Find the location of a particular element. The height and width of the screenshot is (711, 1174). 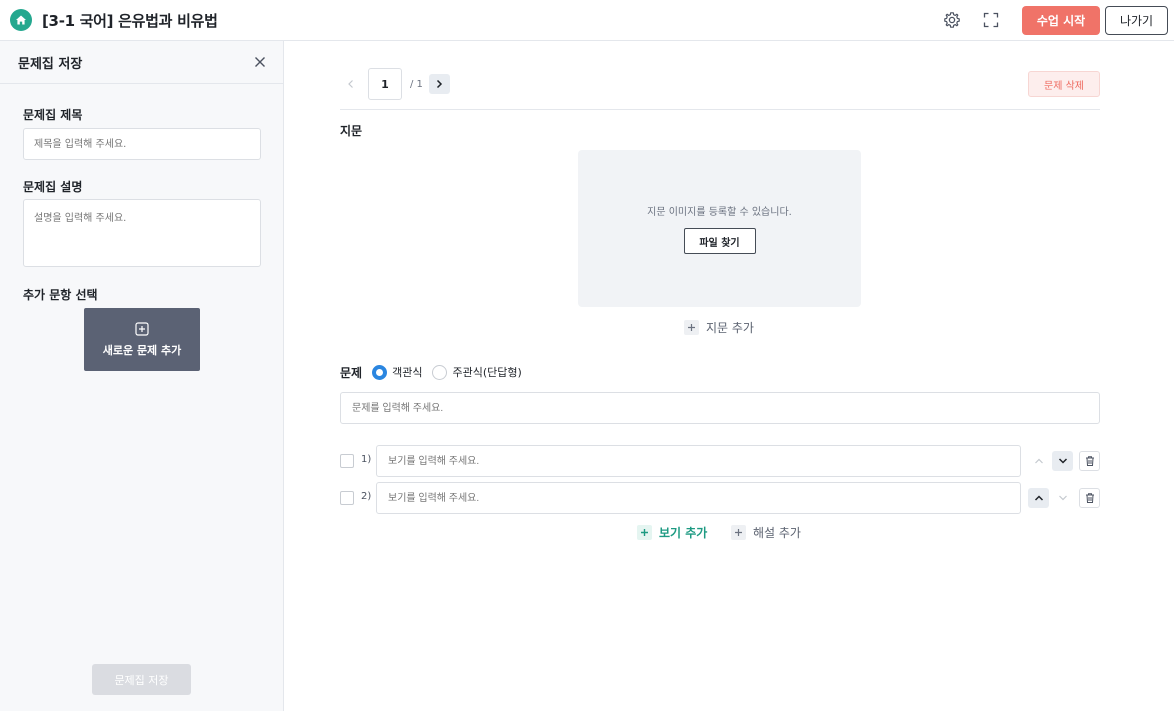

file-browse-button: 파일 찾기 is located at coordinates (719, 241).